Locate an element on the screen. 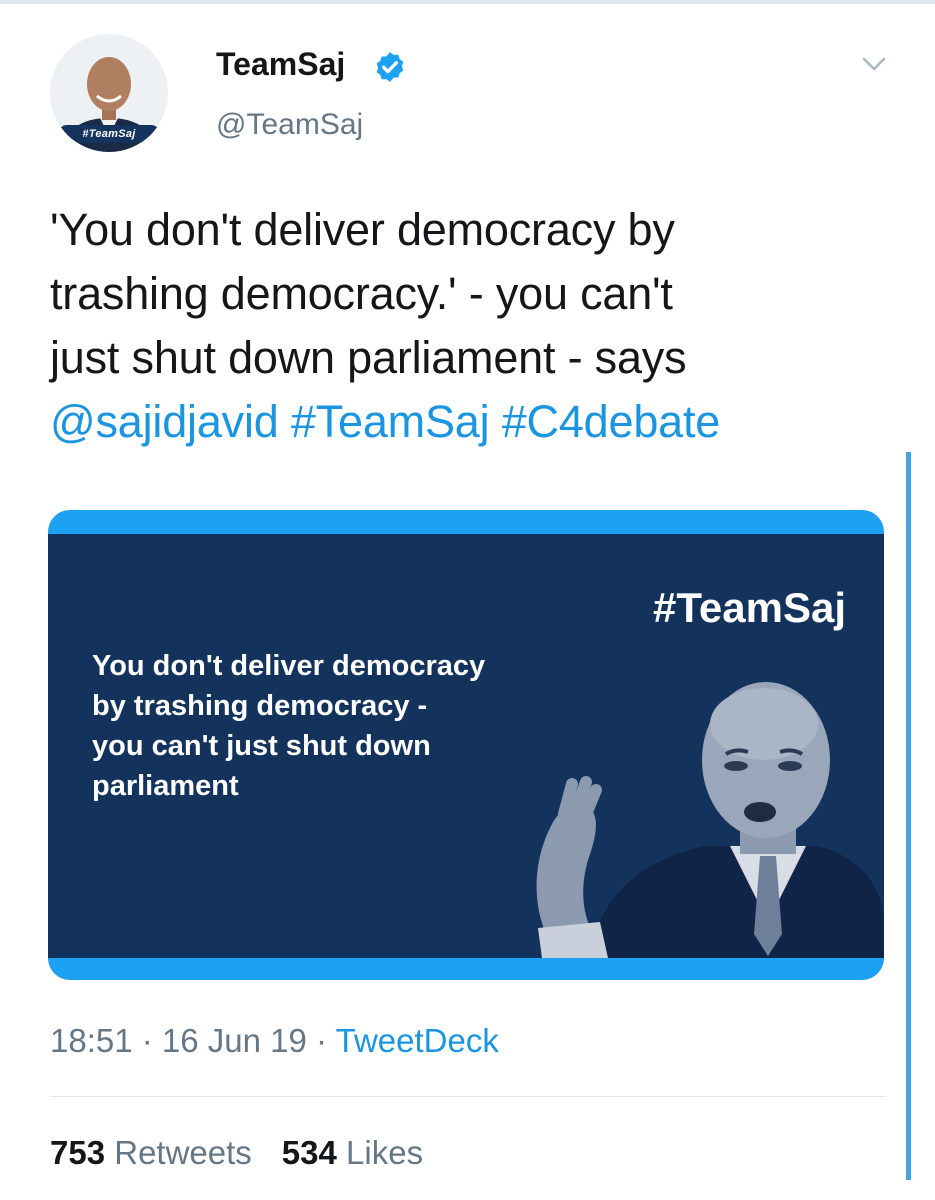  likes-stat: 534 Likes is located at coordinates (352, 1152).